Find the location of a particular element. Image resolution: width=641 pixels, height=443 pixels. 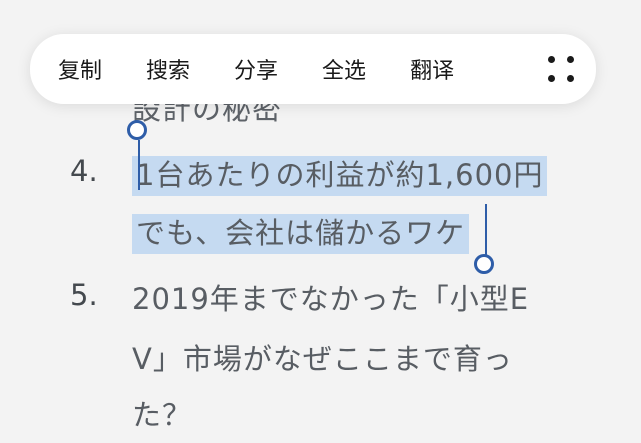

selected-text: 1台あたりの利益が約1,600円 is located at coordinates (340, 176).